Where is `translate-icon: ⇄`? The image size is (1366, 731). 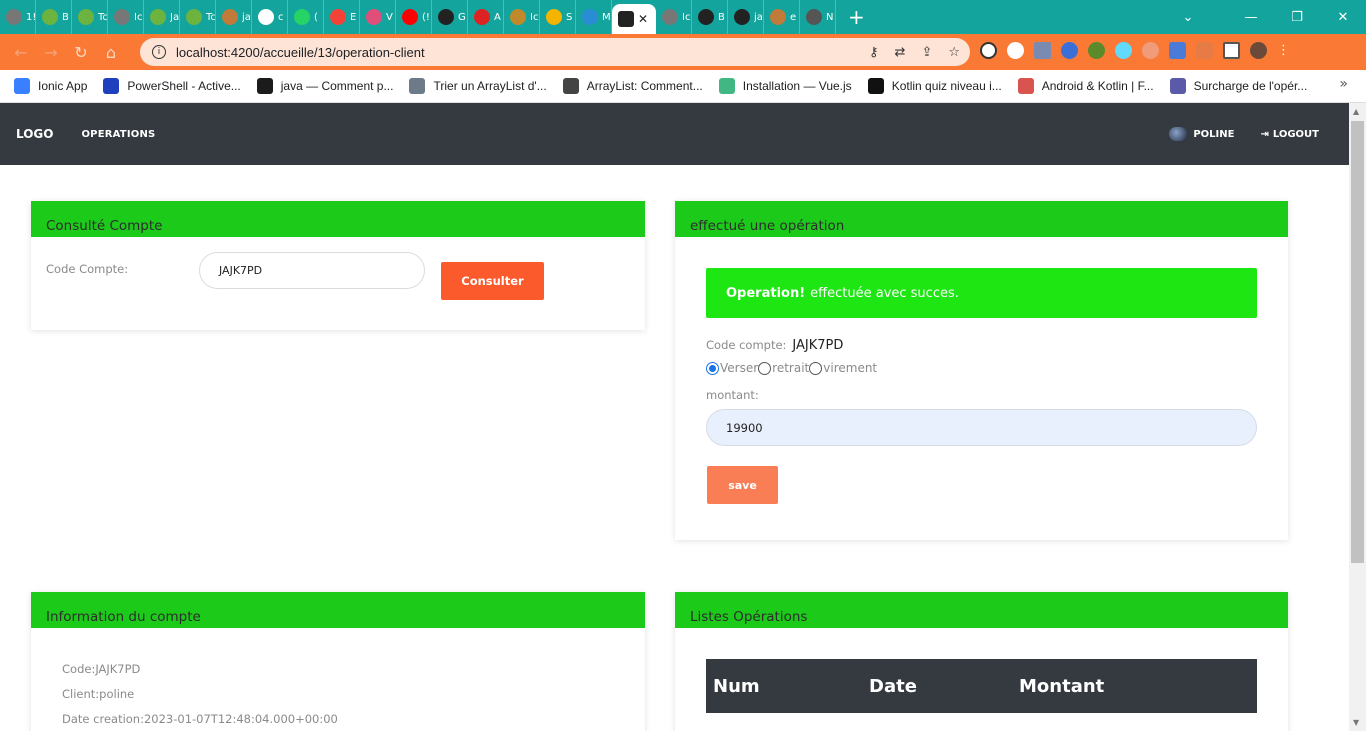
translate-icon: ⇄ is located at coordinates (900, 52).